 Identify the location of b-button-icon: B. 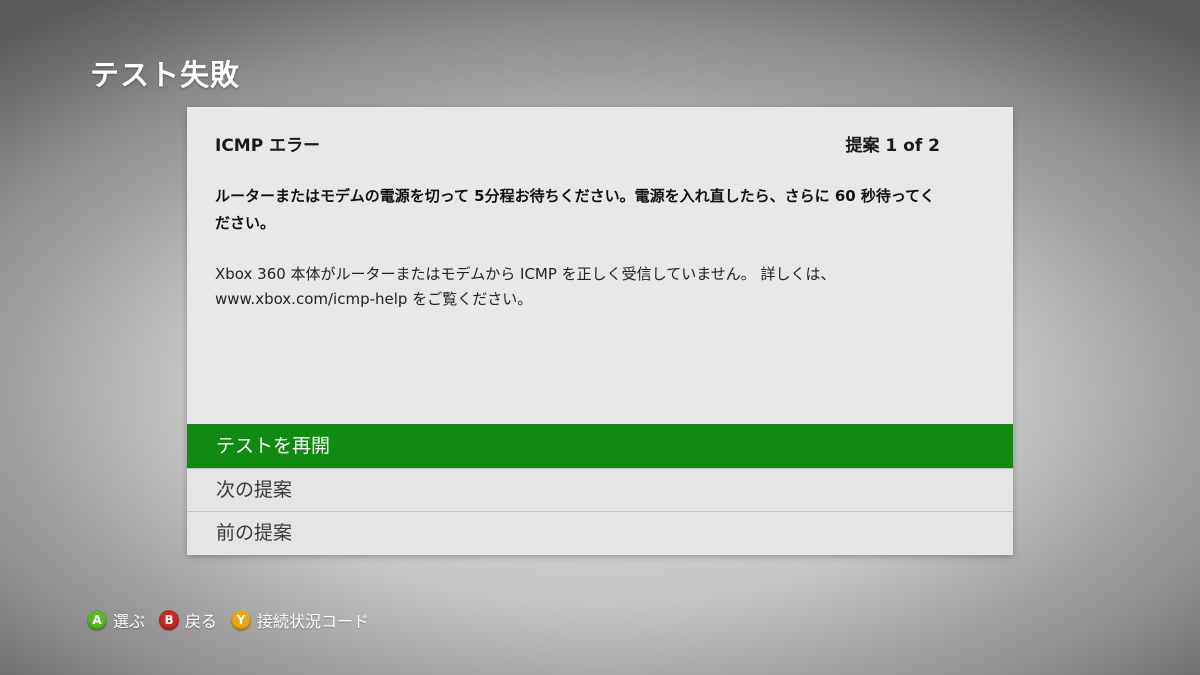
(169, 620).